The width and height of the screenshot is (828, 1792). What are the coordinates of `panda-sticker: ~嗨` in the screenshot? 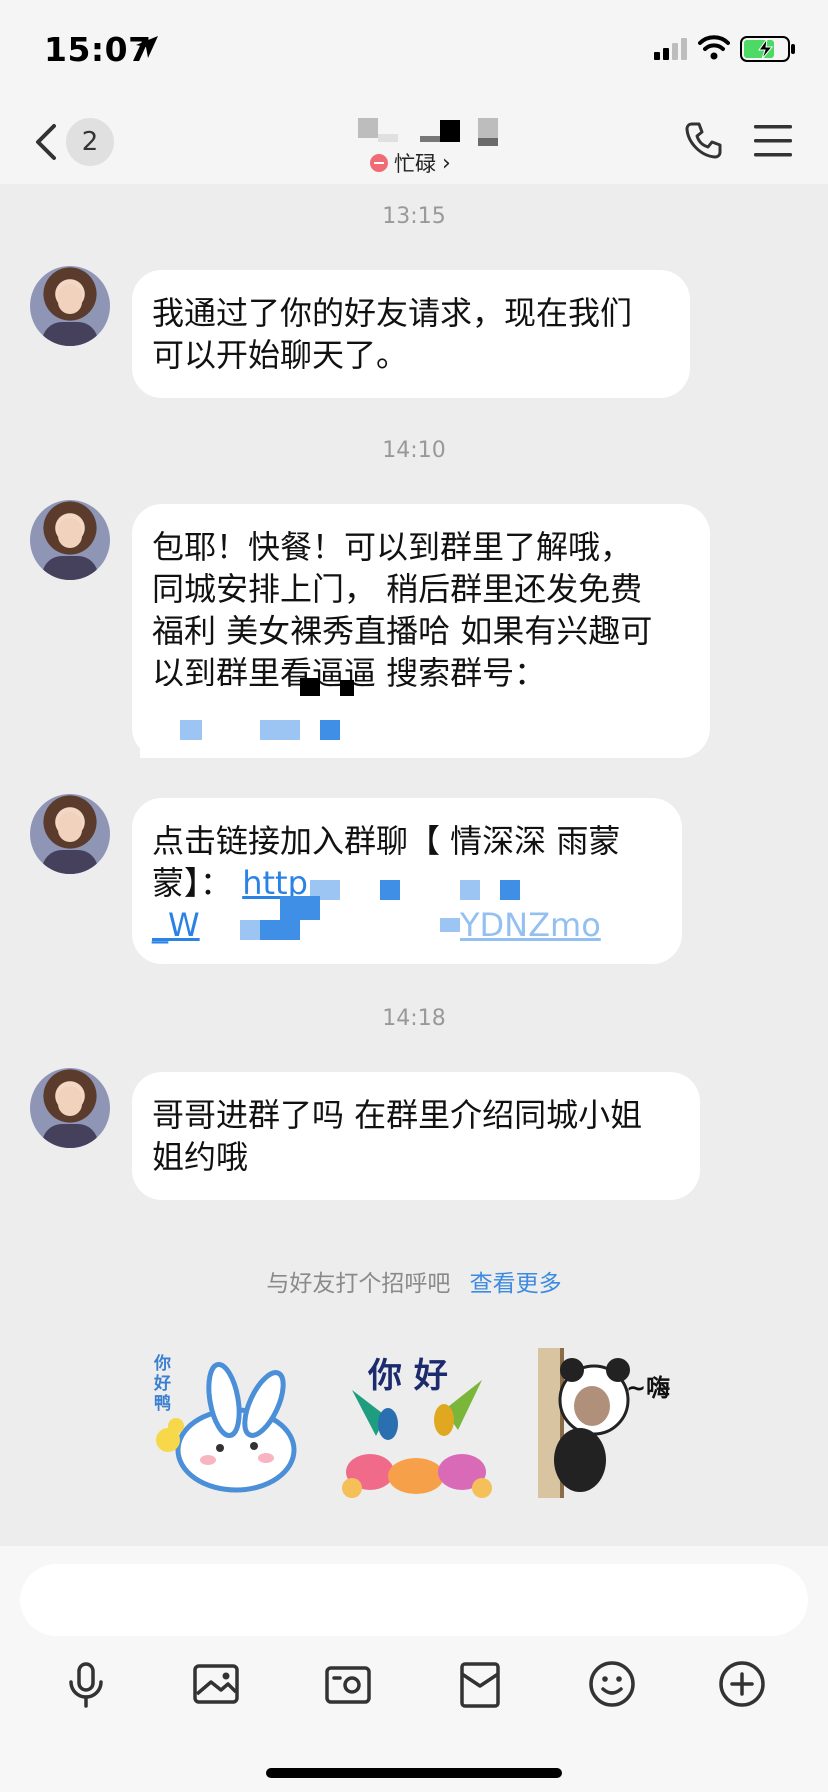 It's located at (619, 1420).